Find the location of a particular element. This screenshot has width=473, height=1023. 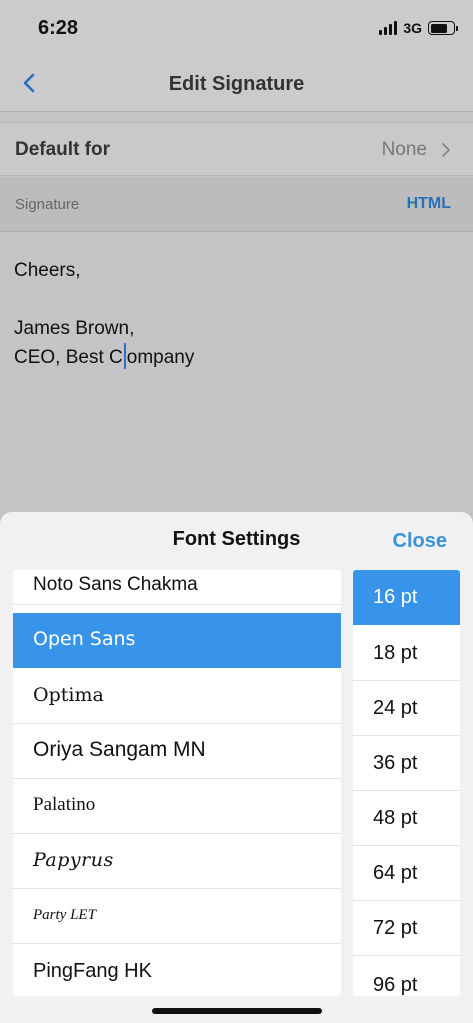

font-option: Oriya Sangam MN is located at coordinates (177, 751).